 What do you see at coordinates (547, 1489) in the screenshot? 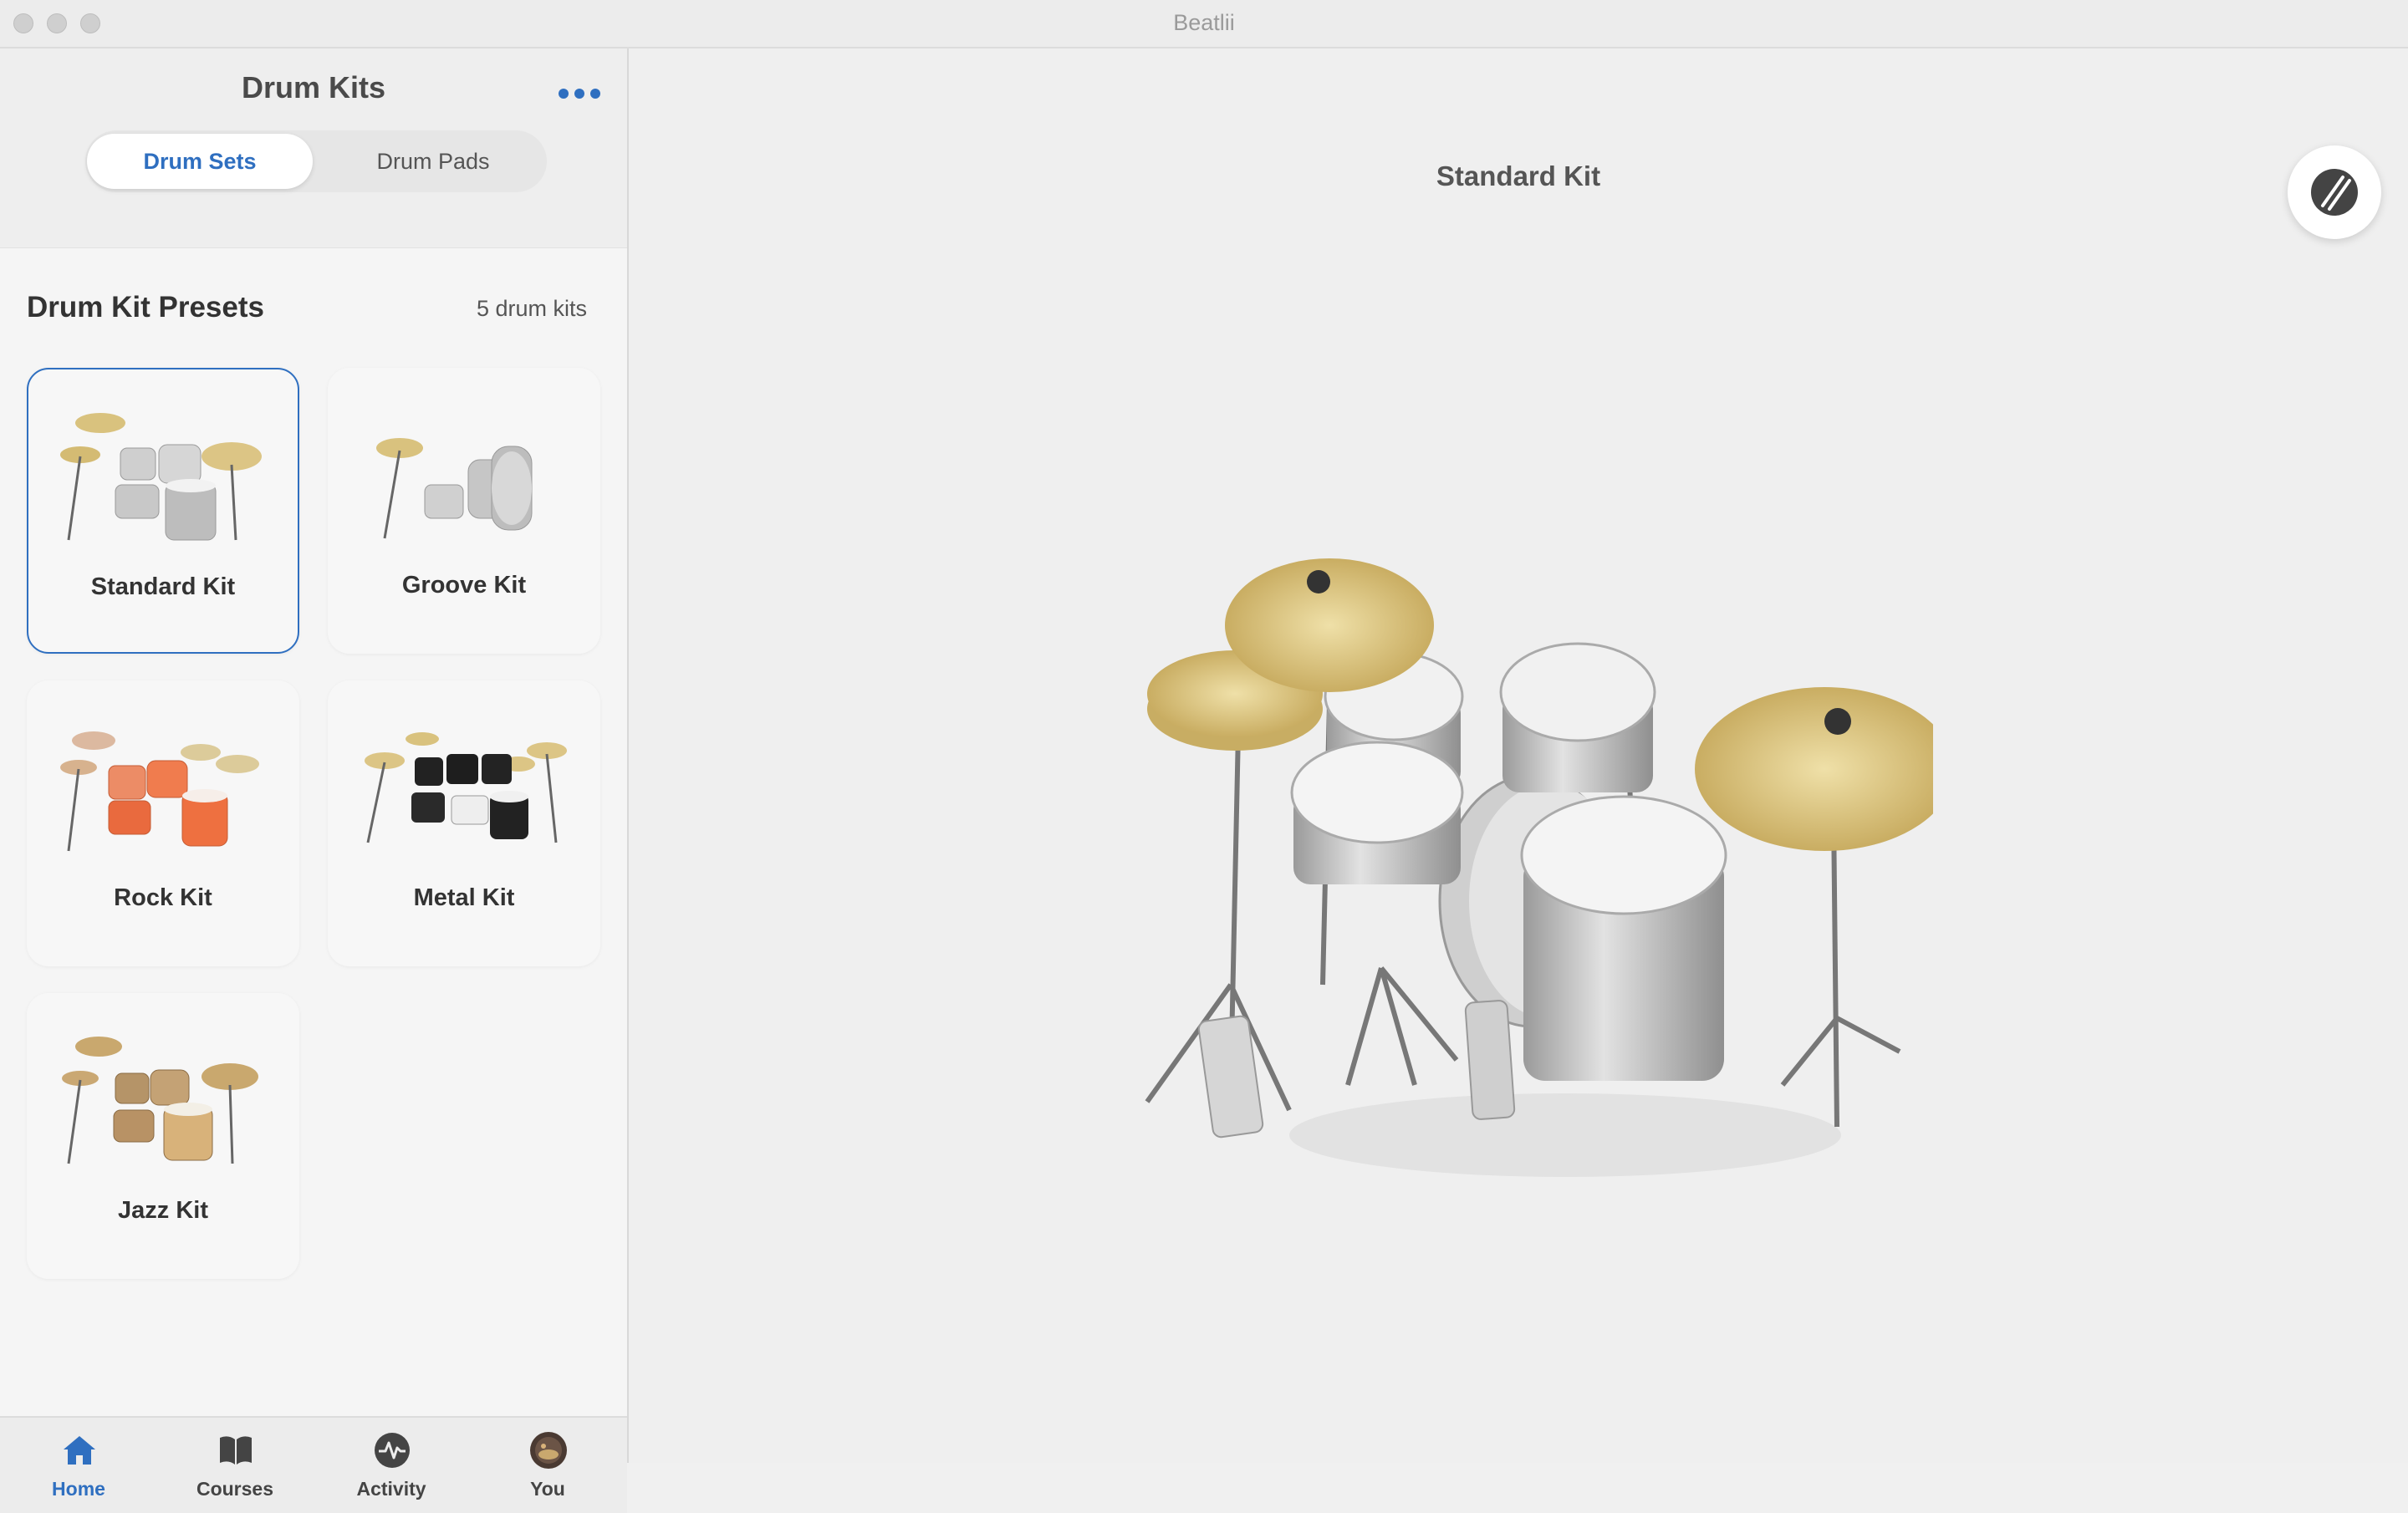
I see `tab-label: You` at bounding box center [547, 1489].